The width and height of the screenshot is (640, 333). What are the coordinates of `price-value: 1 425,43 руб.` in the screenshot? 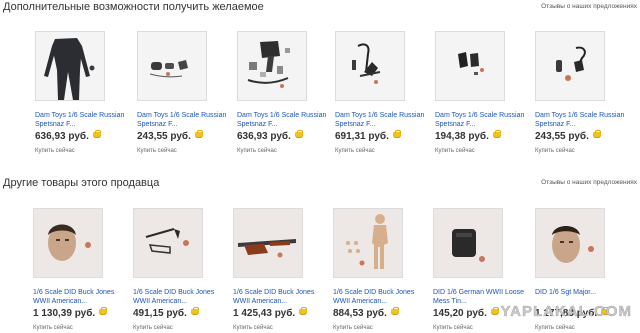 It's located at (264, 313).